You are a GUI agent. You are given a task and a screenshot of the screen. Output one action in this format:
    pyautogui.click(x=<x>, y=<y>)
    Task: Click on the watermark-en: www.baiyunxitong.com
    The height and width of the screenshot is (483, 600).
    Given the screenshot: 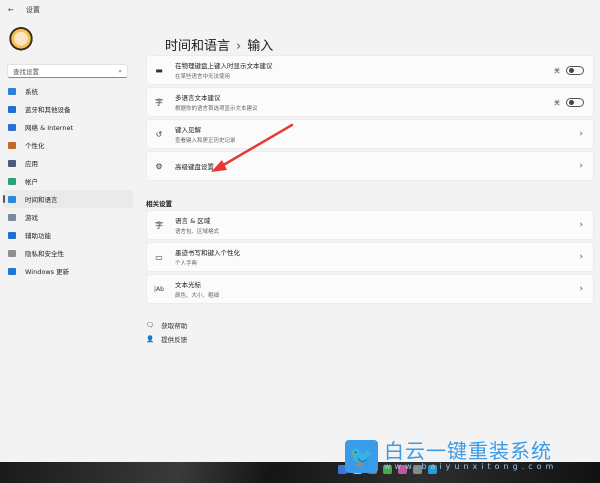 What is the action you would take?
    pyautogui.click(x=471, y=466)
    